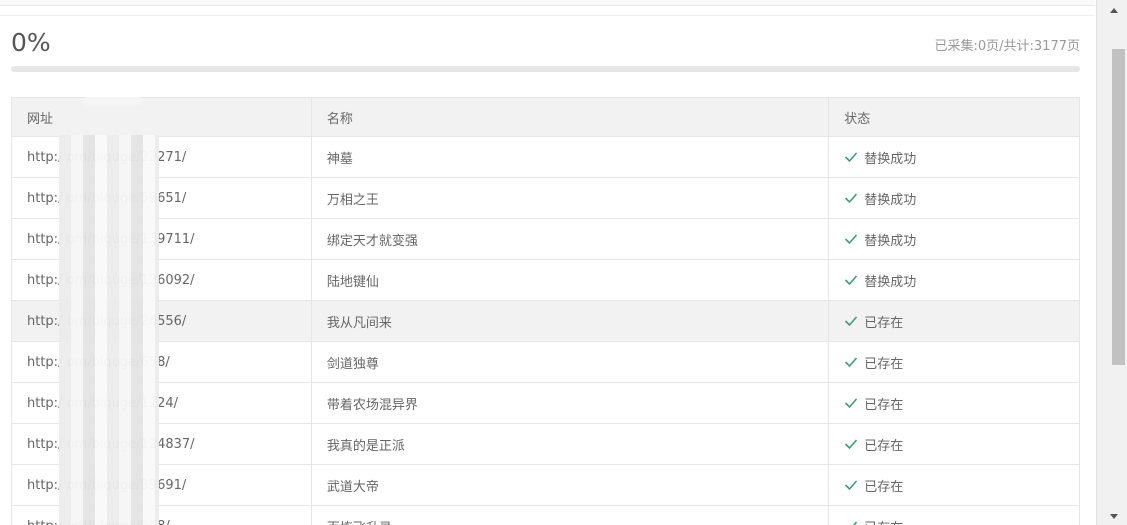 The width and height of the screenshot is (1127, 525). I want to click on url-cell: http:/ om/biquge/1124/, so click(161, 403).